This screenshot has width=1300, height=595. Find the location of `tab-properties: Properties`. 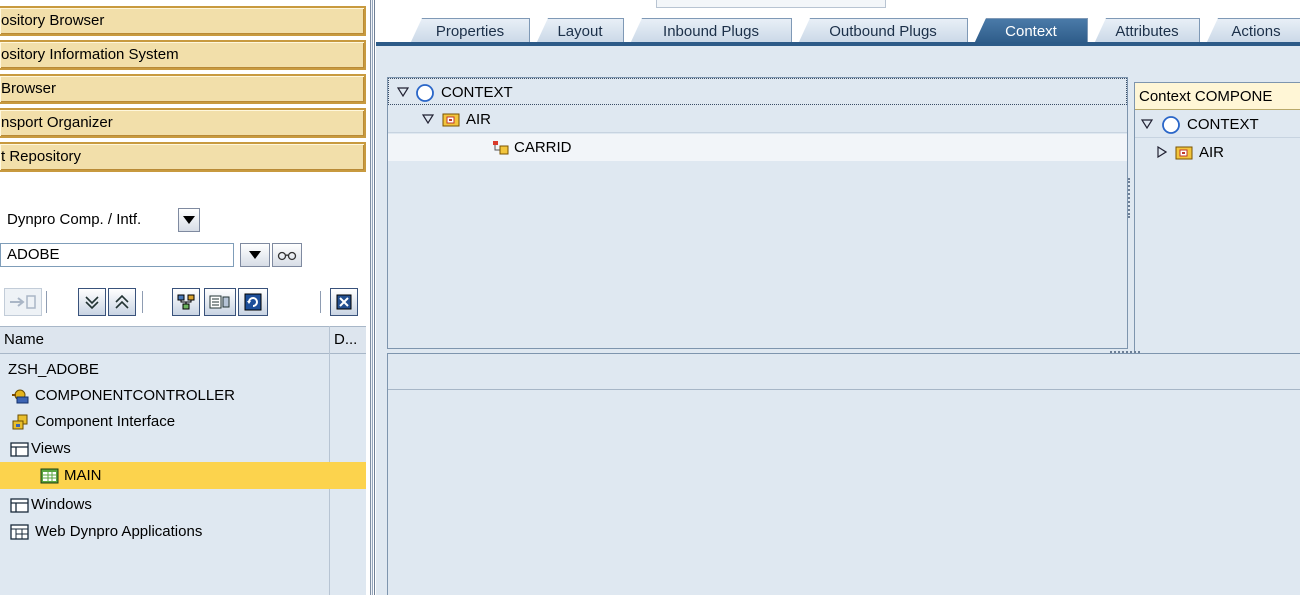

tab-properties: Properties is located at coordinates (470, 31).